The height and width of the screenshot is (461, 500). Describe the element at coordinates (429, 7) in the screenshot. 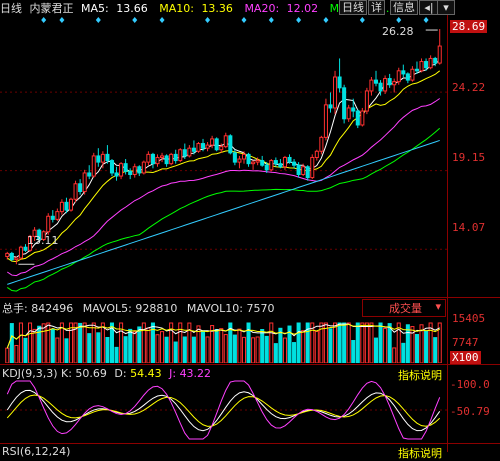

I see `arrow-left-icon: ◂|` at that location.